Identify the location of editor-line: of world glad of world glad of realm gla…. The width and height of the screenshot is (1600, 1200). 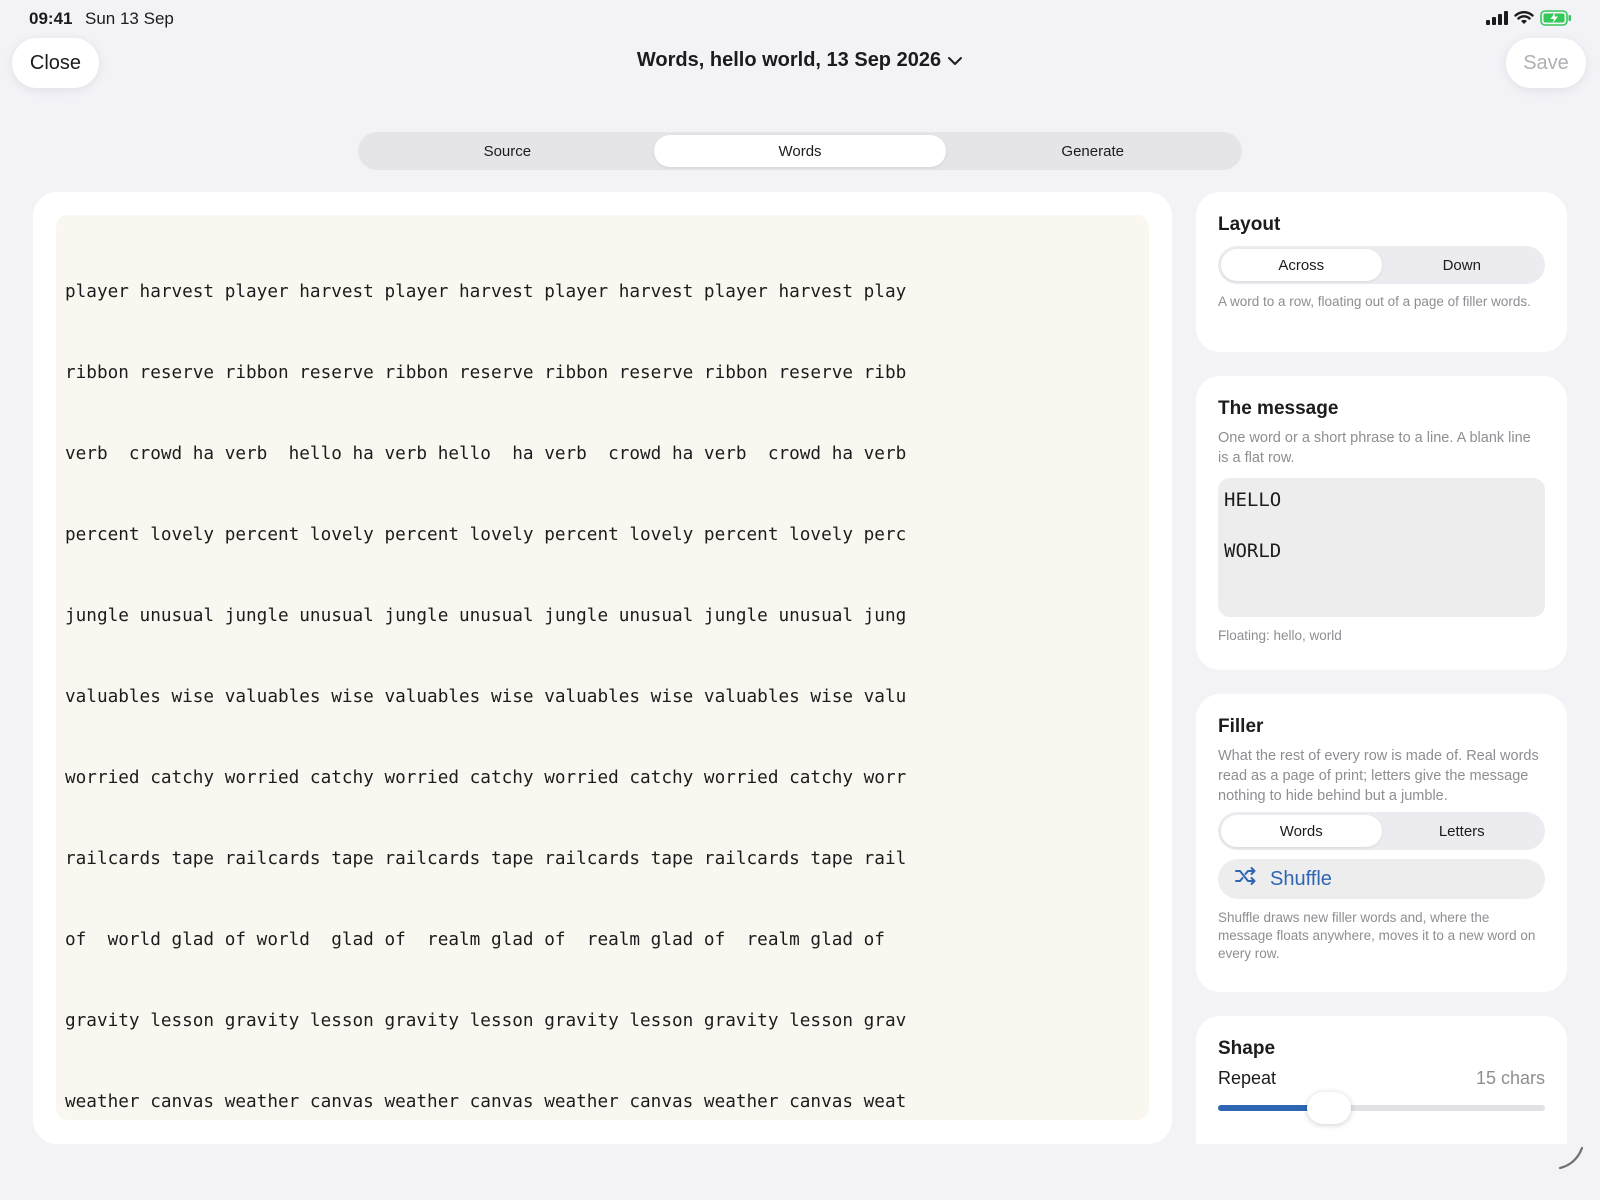
(475, 940).